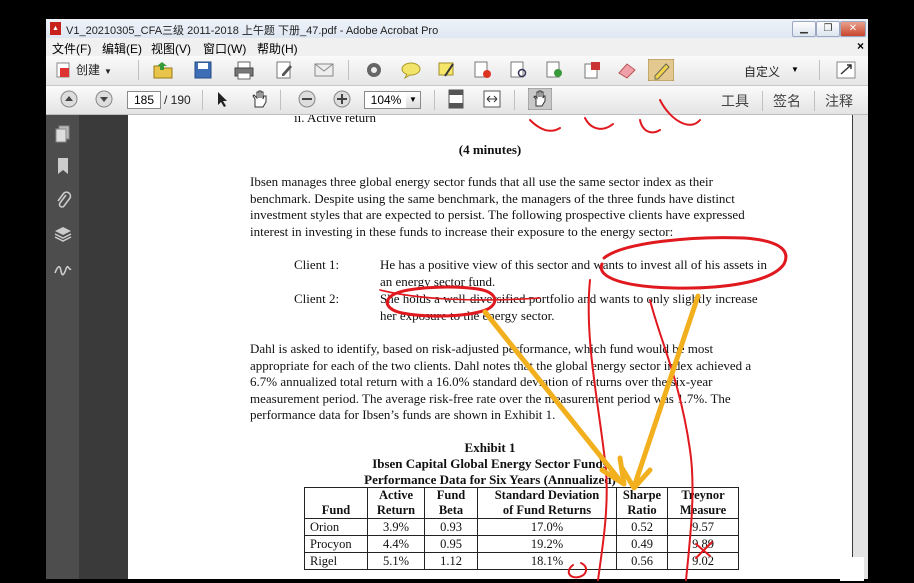  Describe the element at coordinates (438, 281) in the screenshot. I see `client-1-line-2: an energy sector fund.` at that location.